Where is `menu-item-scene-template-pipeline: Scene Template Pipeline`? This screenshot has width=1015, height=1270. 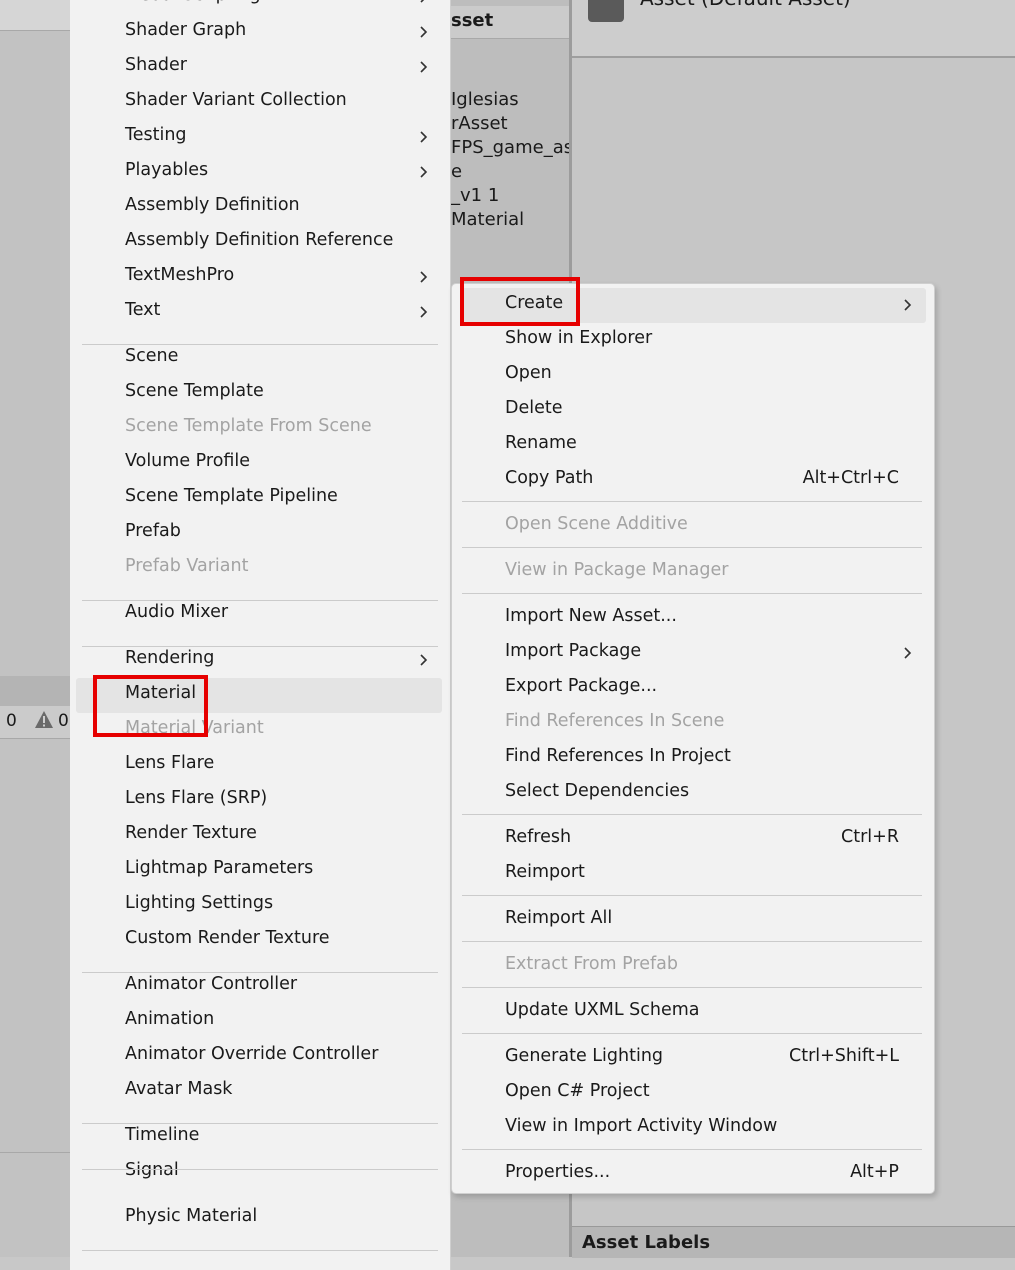
menu-item-scene-template-pipeline: Scene Template Pipeline is located at coordinates (259, 498).